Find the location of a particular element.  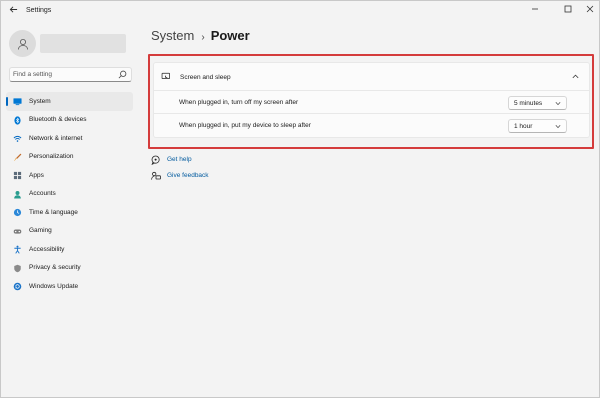

sidebar-item-accounts: Accounts is located at coordinates (69, 194).